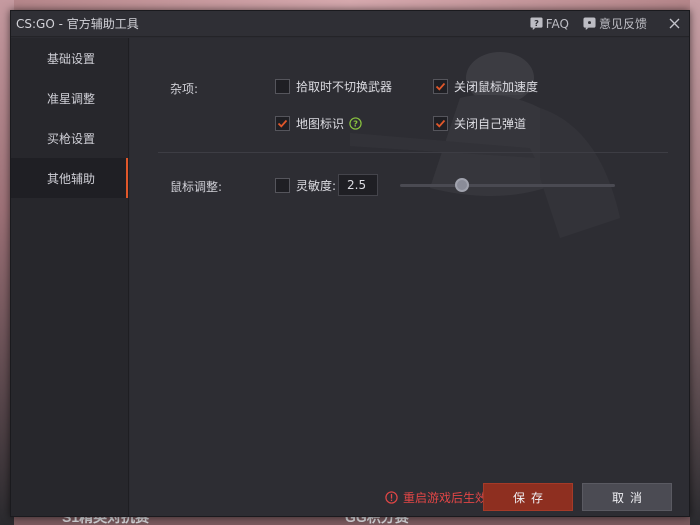 This screenshot has height=525, width=700. Describe the element at coordinates (350, 5) in the screenshot. I see `background-top` at that location.